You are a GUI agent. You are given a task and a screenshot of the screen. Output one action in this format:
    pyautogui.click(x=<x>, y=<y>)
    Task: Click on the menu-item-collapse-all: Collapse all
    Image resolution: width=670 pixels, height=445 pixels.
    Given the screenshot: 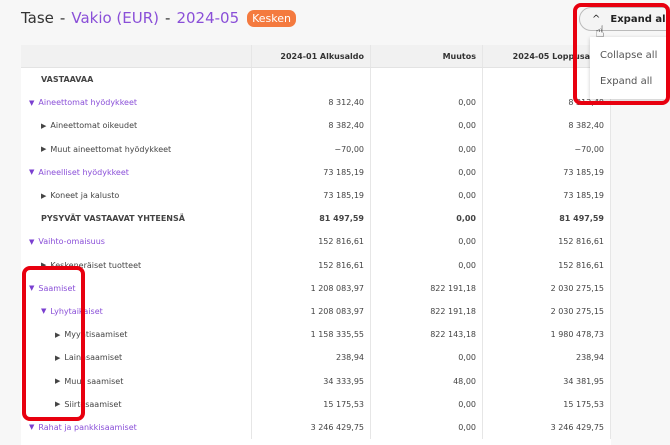 What is the action you would take?
    pyautogui.click(x=630, y=55)
    